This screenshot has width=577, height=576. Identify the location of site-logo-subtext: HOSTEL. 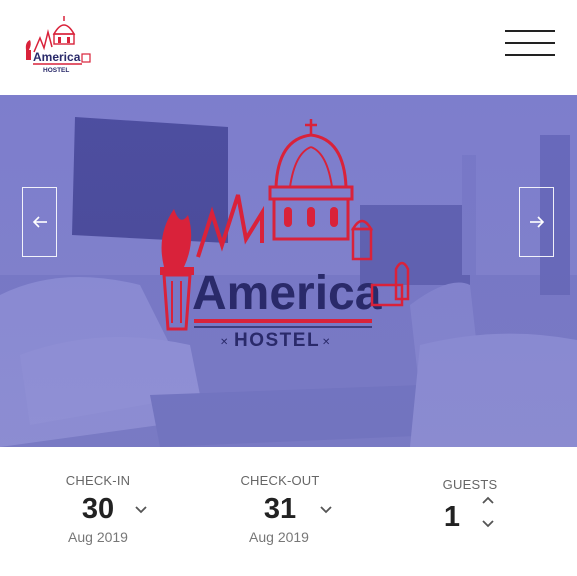
(56, 70).